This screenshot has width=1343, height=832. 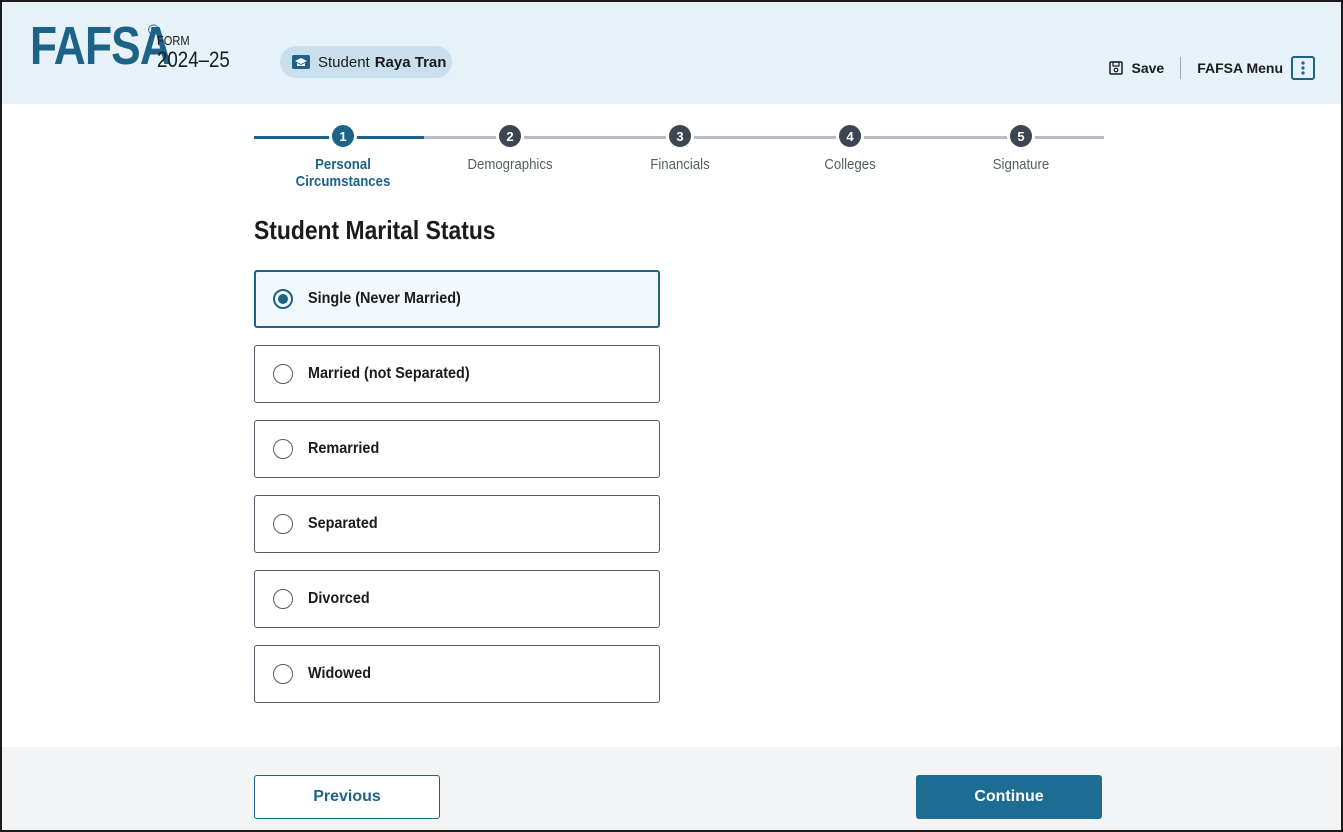 What do you see at coordinates (1240, 68) in the screenshot?
I see `menu-label: FAFSA Menu` at bounding box center [1240, 68].